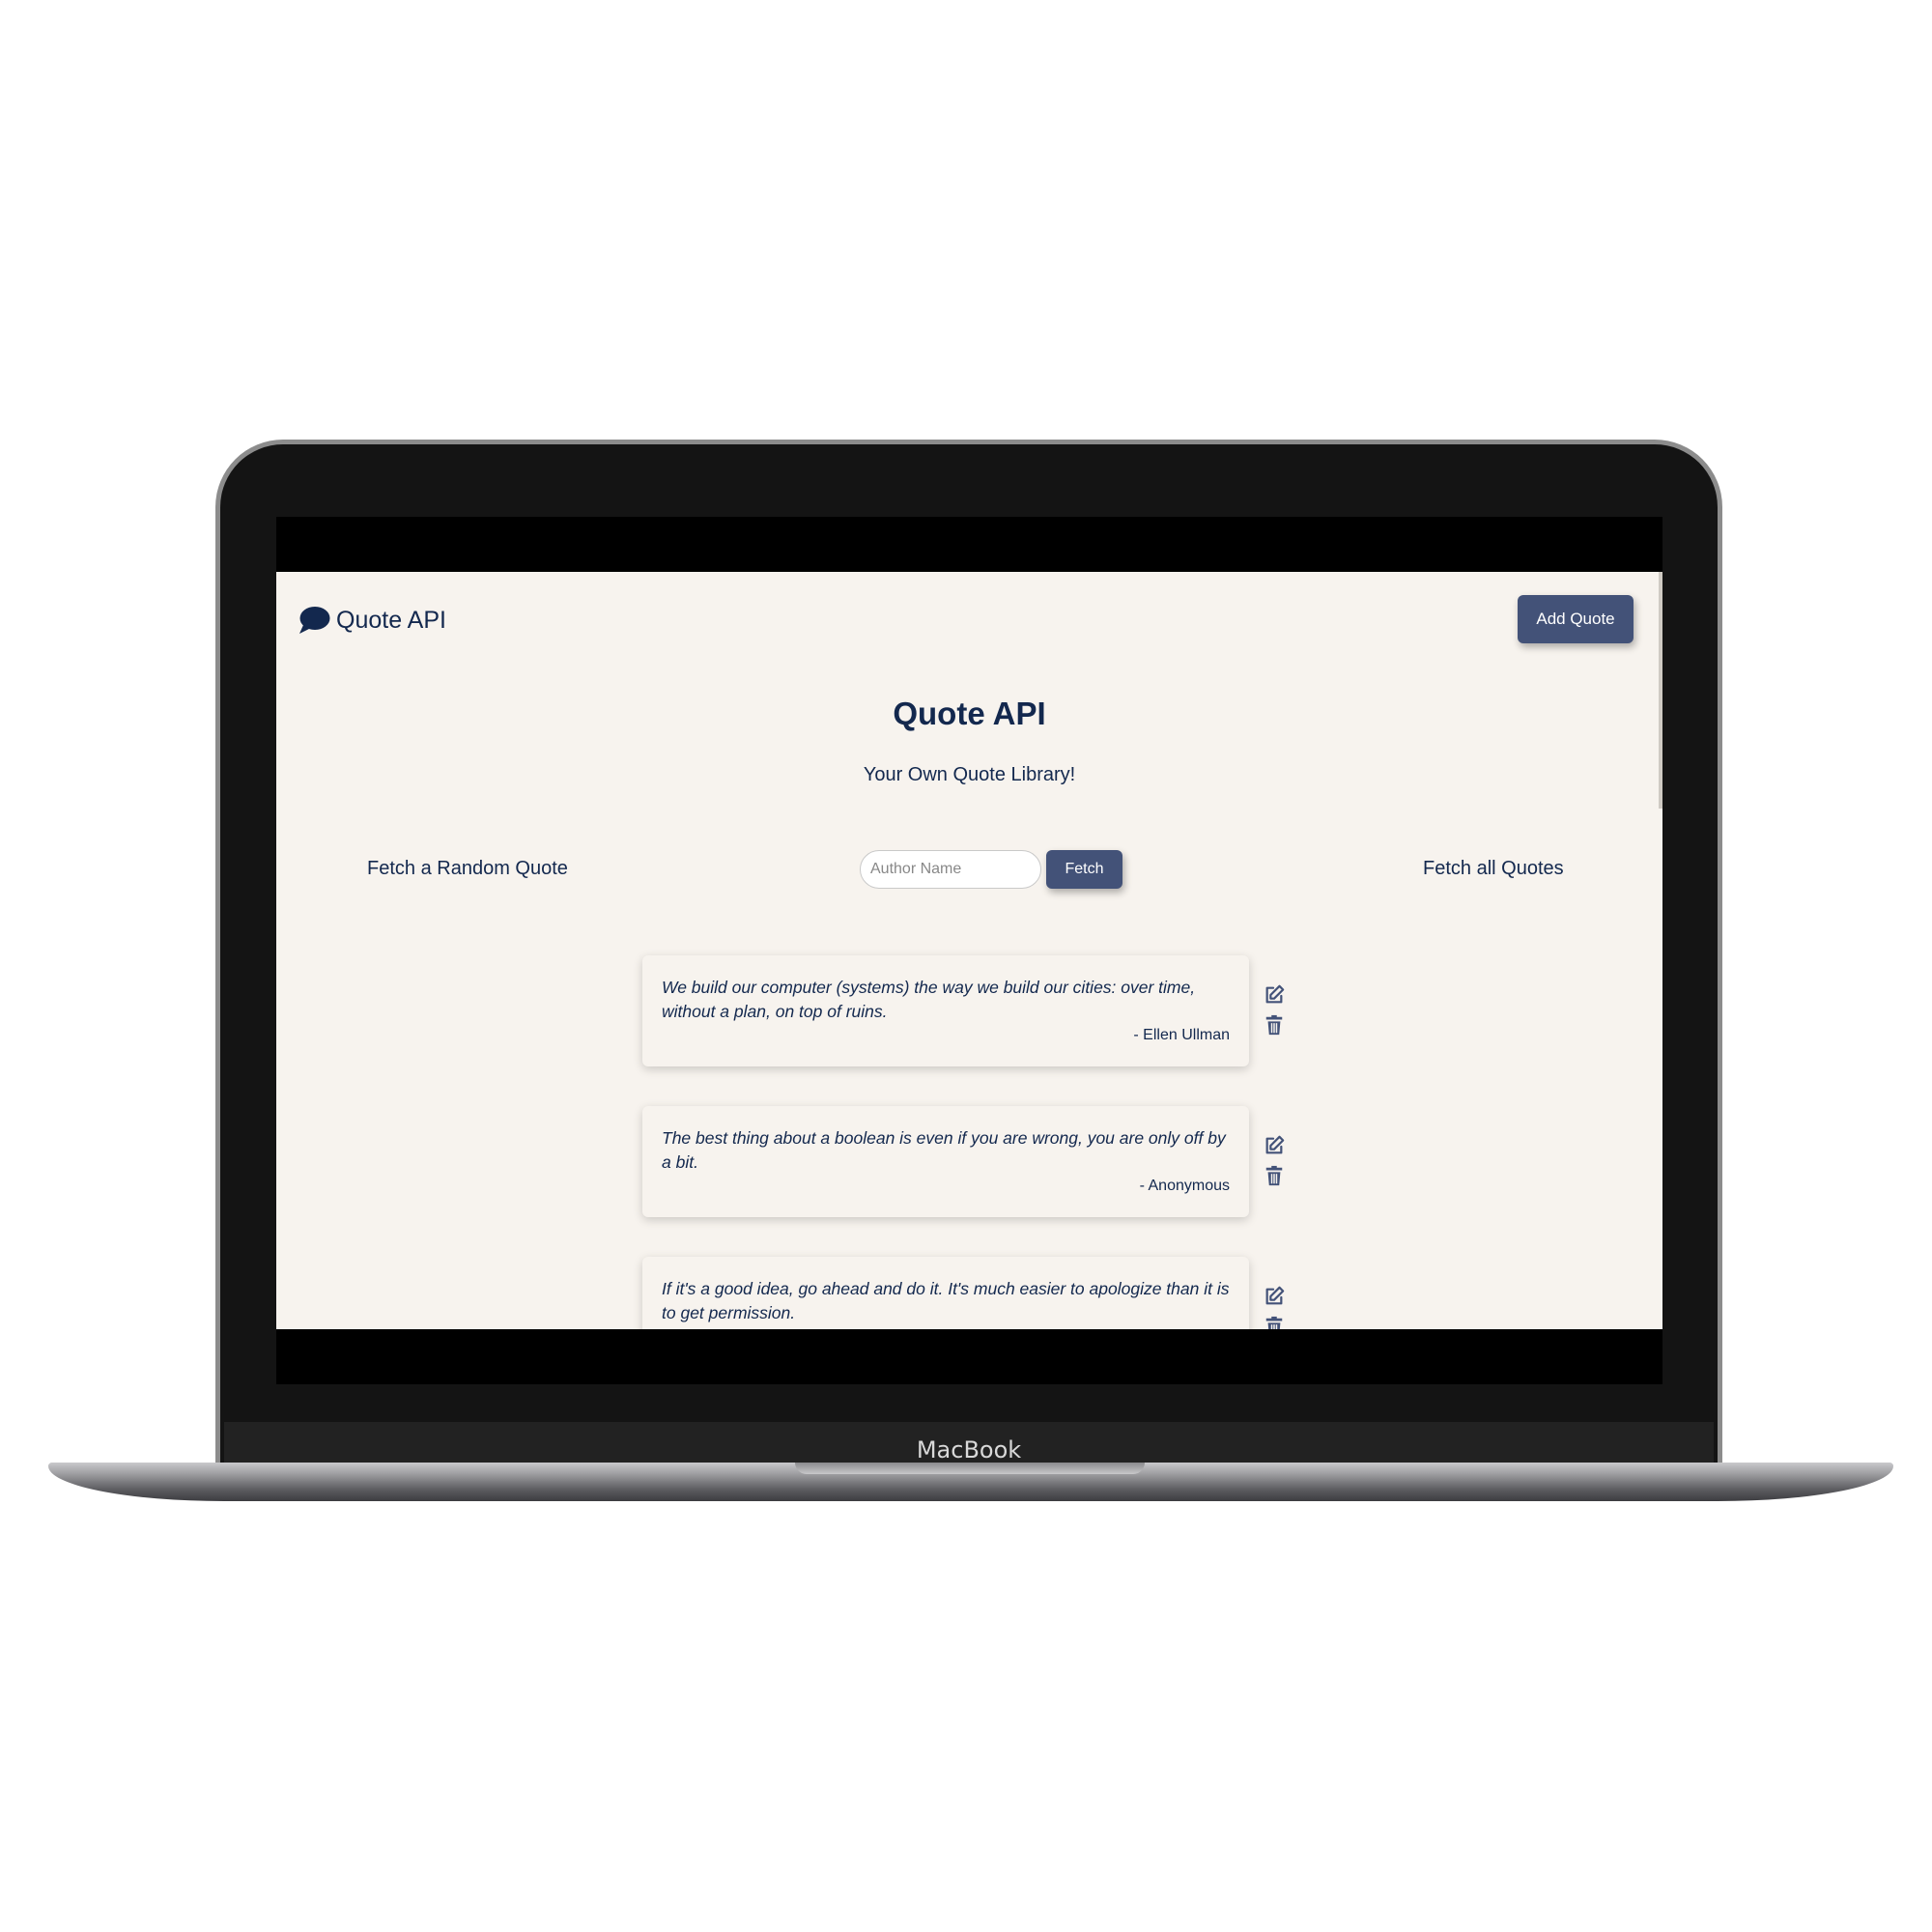 The width and height of the screenshot is (1932, 1932). What do you see at coordinates (391, 620) in the screenshot?
I see `brand-text: Quote API` at bounding box center [391, 620].